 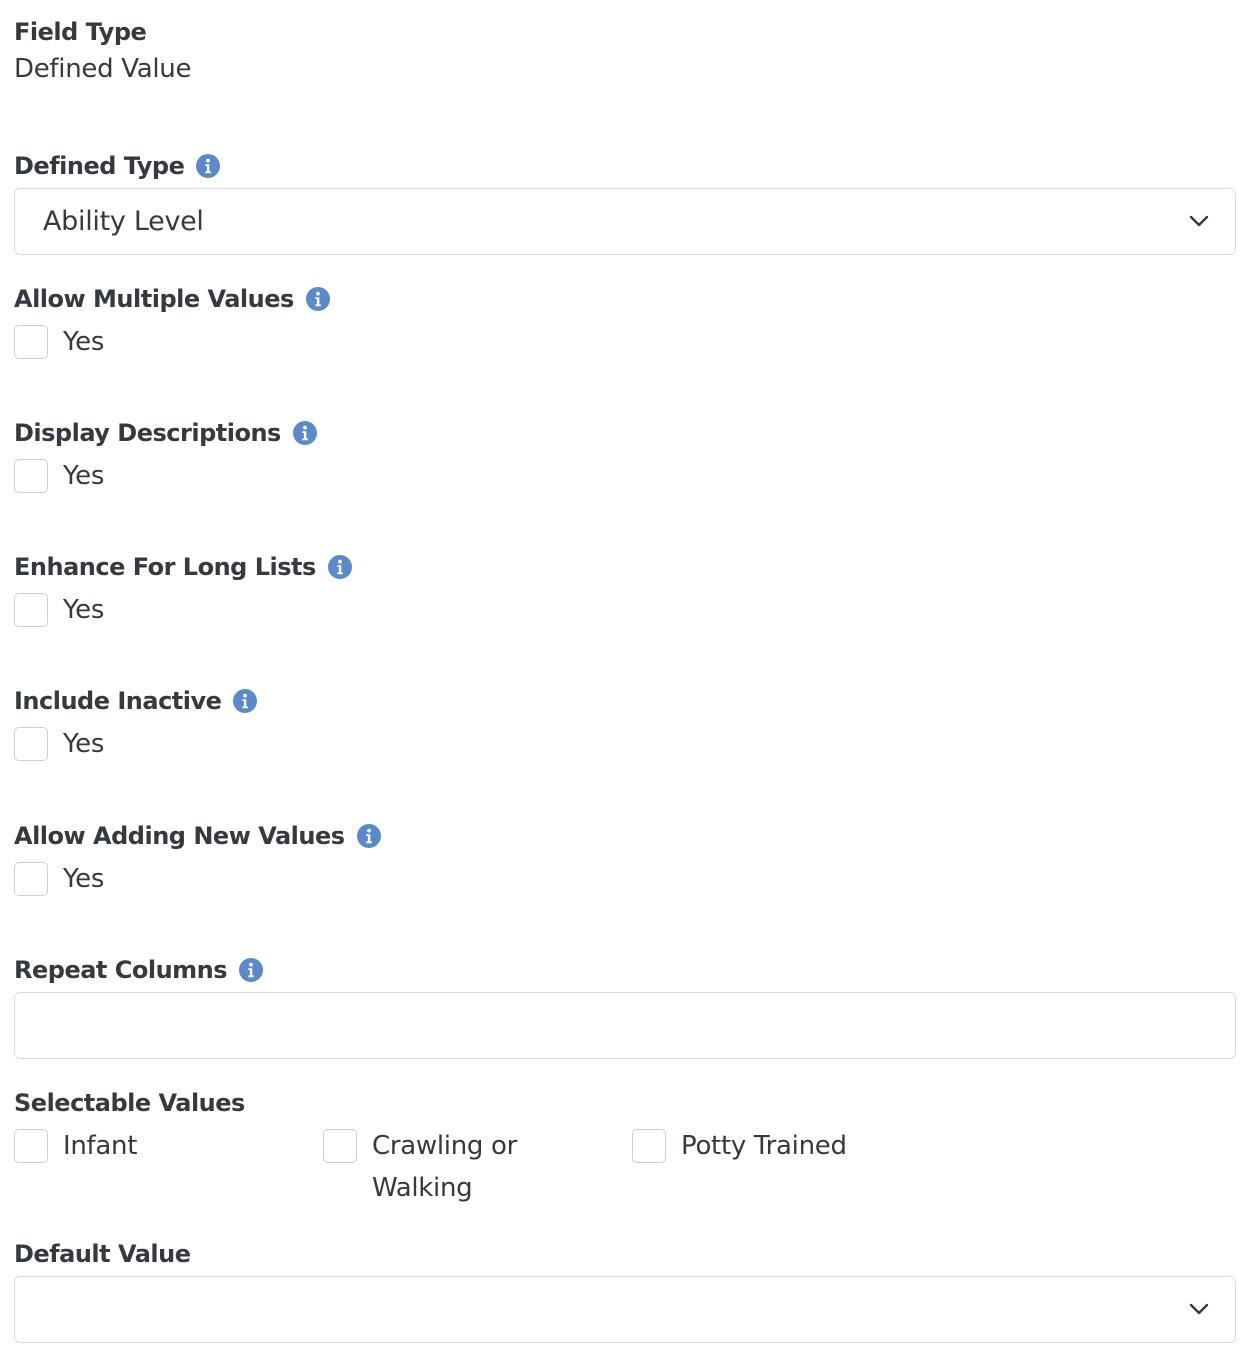 I want to click on display-descriptions-checkbox, so click(x=31, y=476).